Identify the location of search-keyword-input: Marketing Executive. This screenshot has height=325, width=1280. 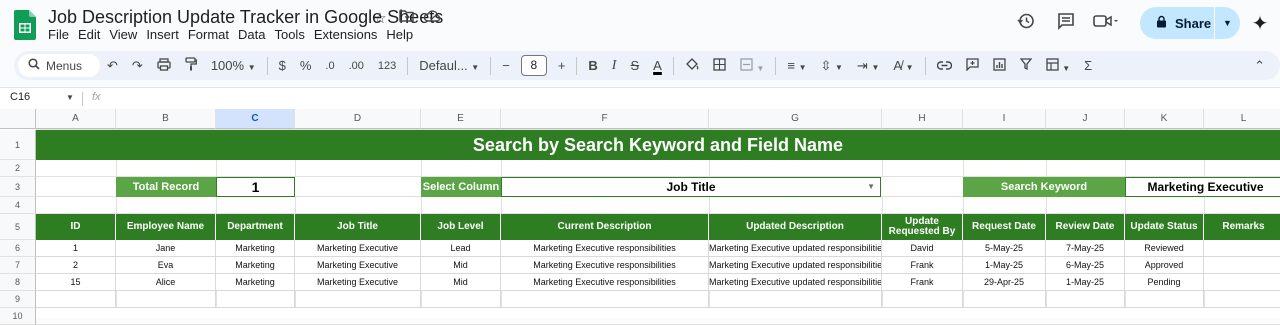
(1202, 187).